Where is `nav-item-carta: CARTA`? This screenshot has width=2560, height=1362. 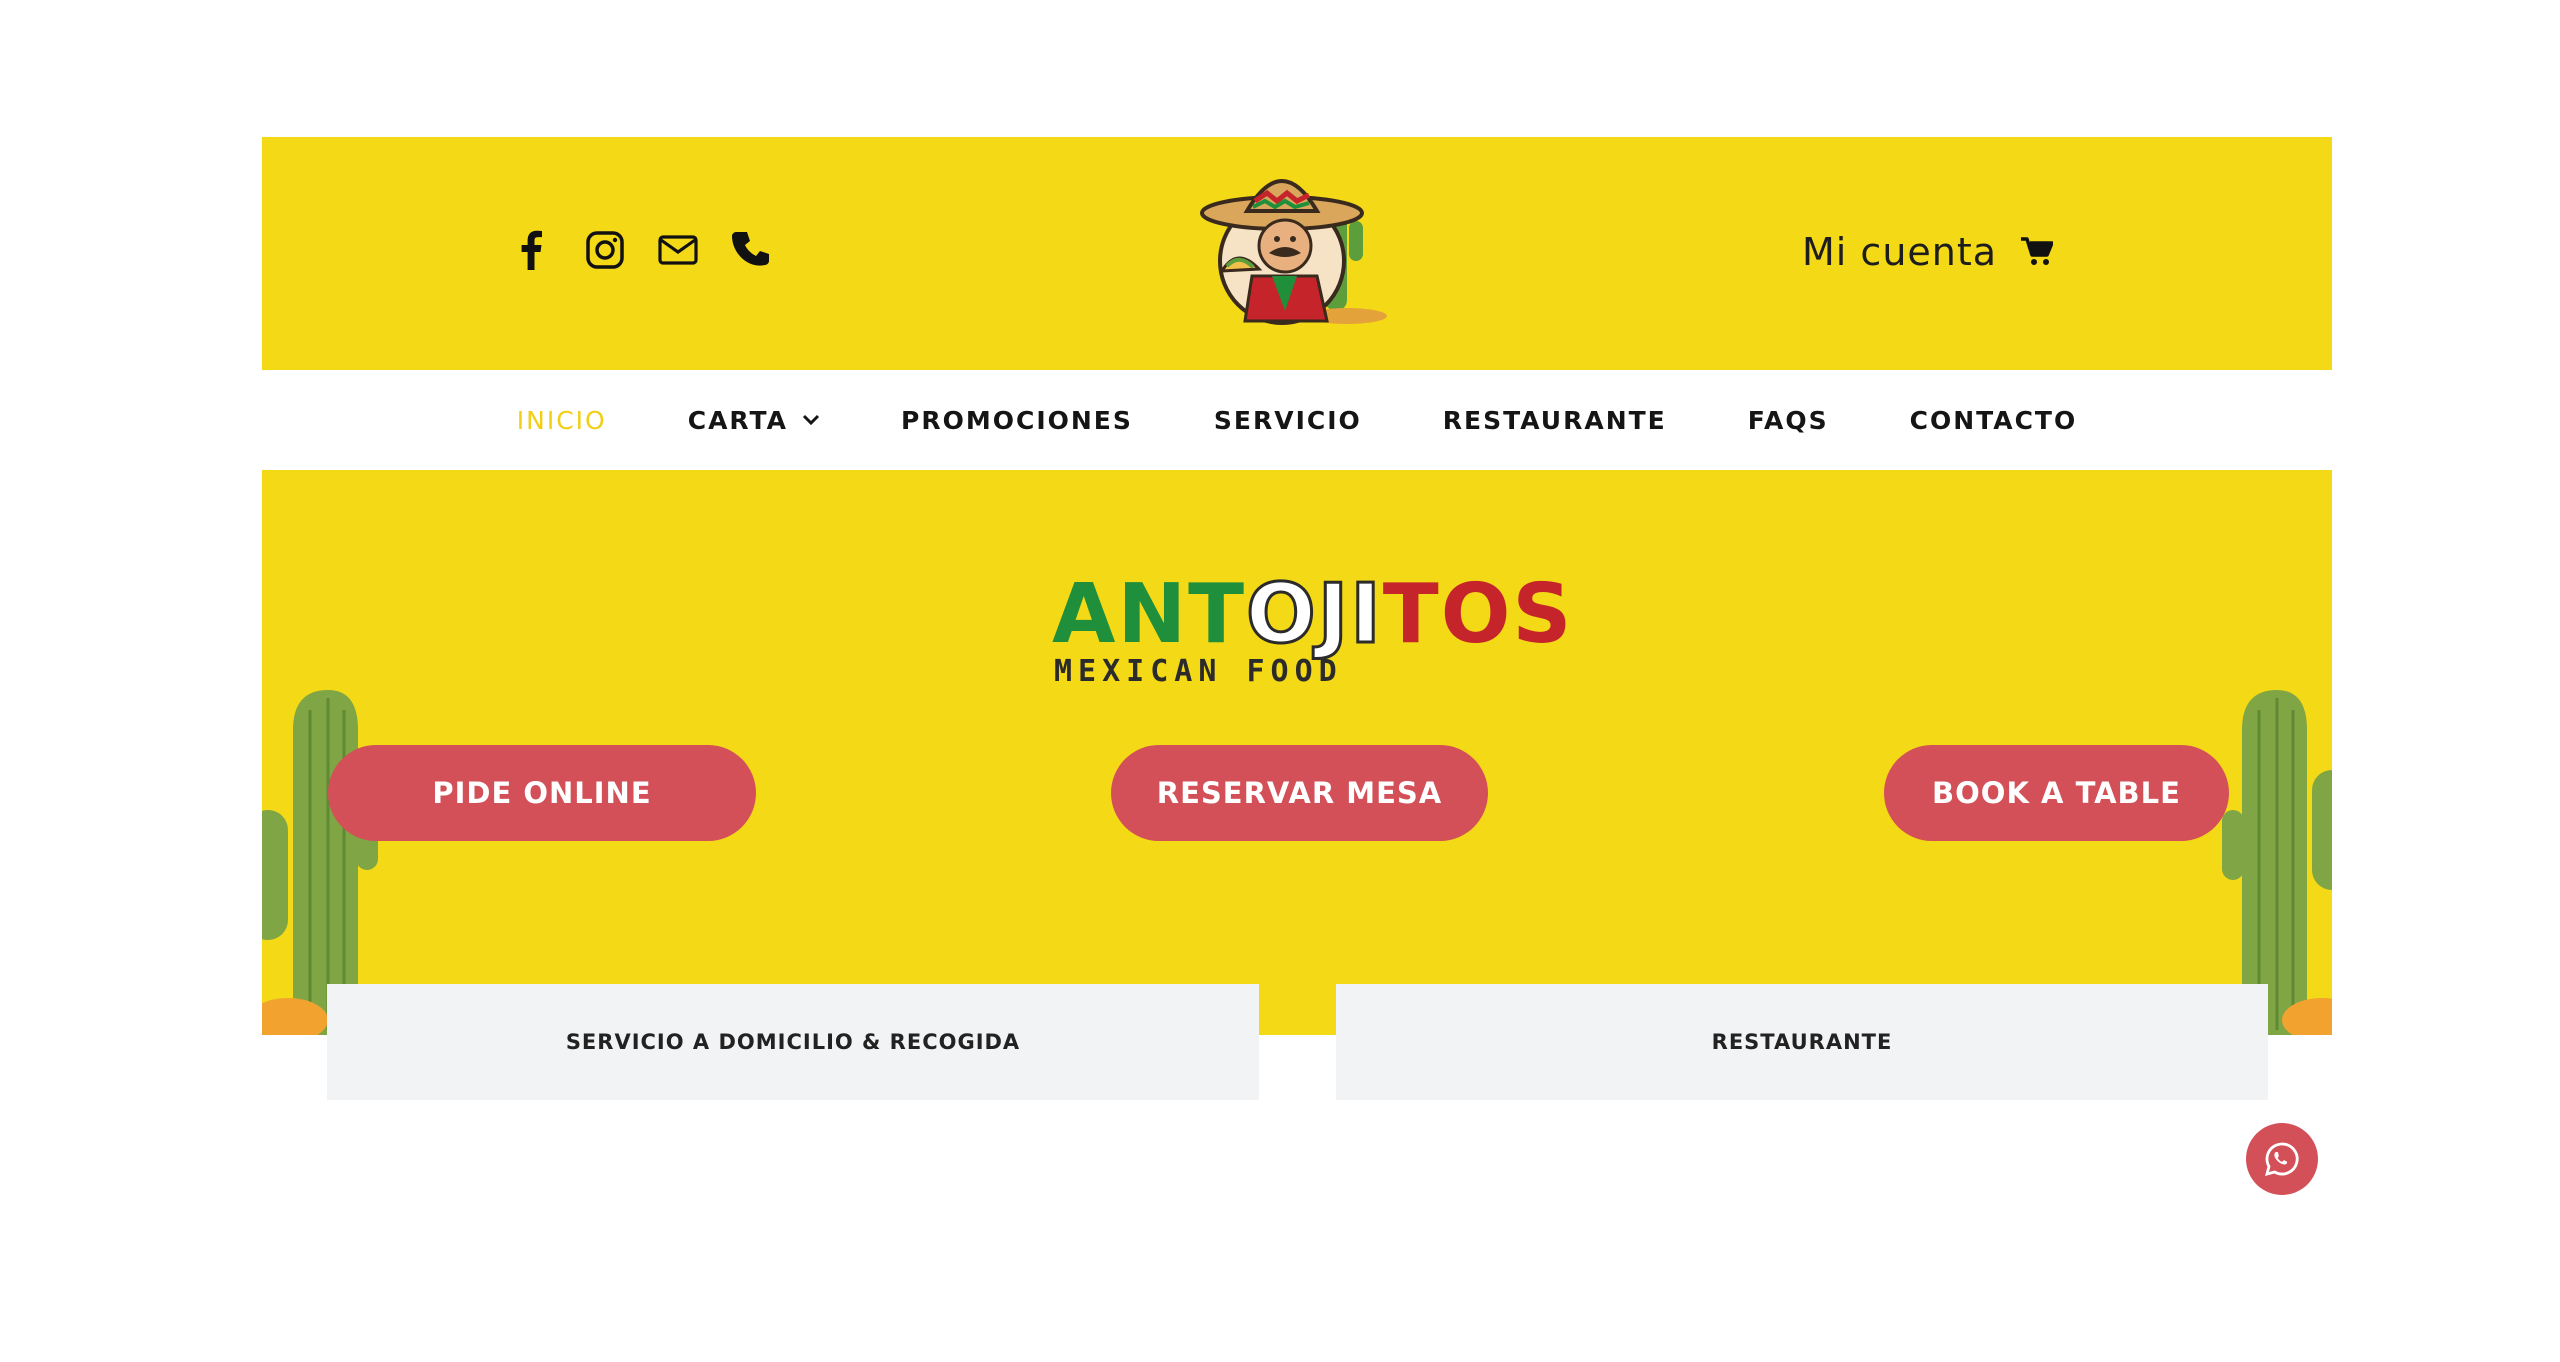
nav-item-carta: CARTA is located at coordinates (754, 420).